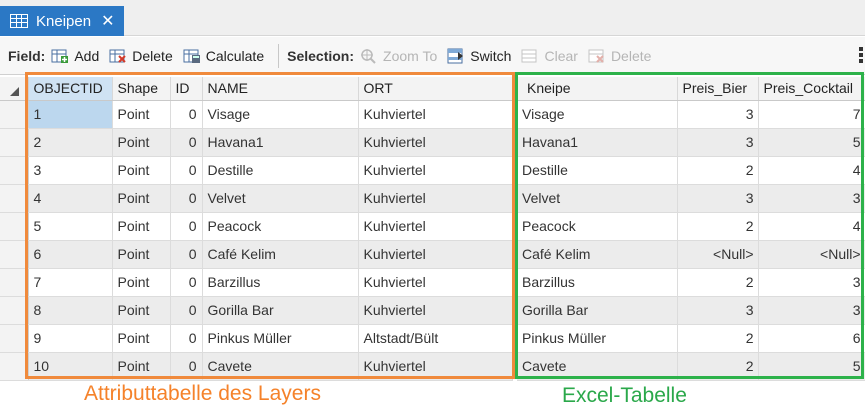 This screenshot has height=414, width=865. I want to click on column-header-preis-bier: Preis_Bier, so click(718, 89).